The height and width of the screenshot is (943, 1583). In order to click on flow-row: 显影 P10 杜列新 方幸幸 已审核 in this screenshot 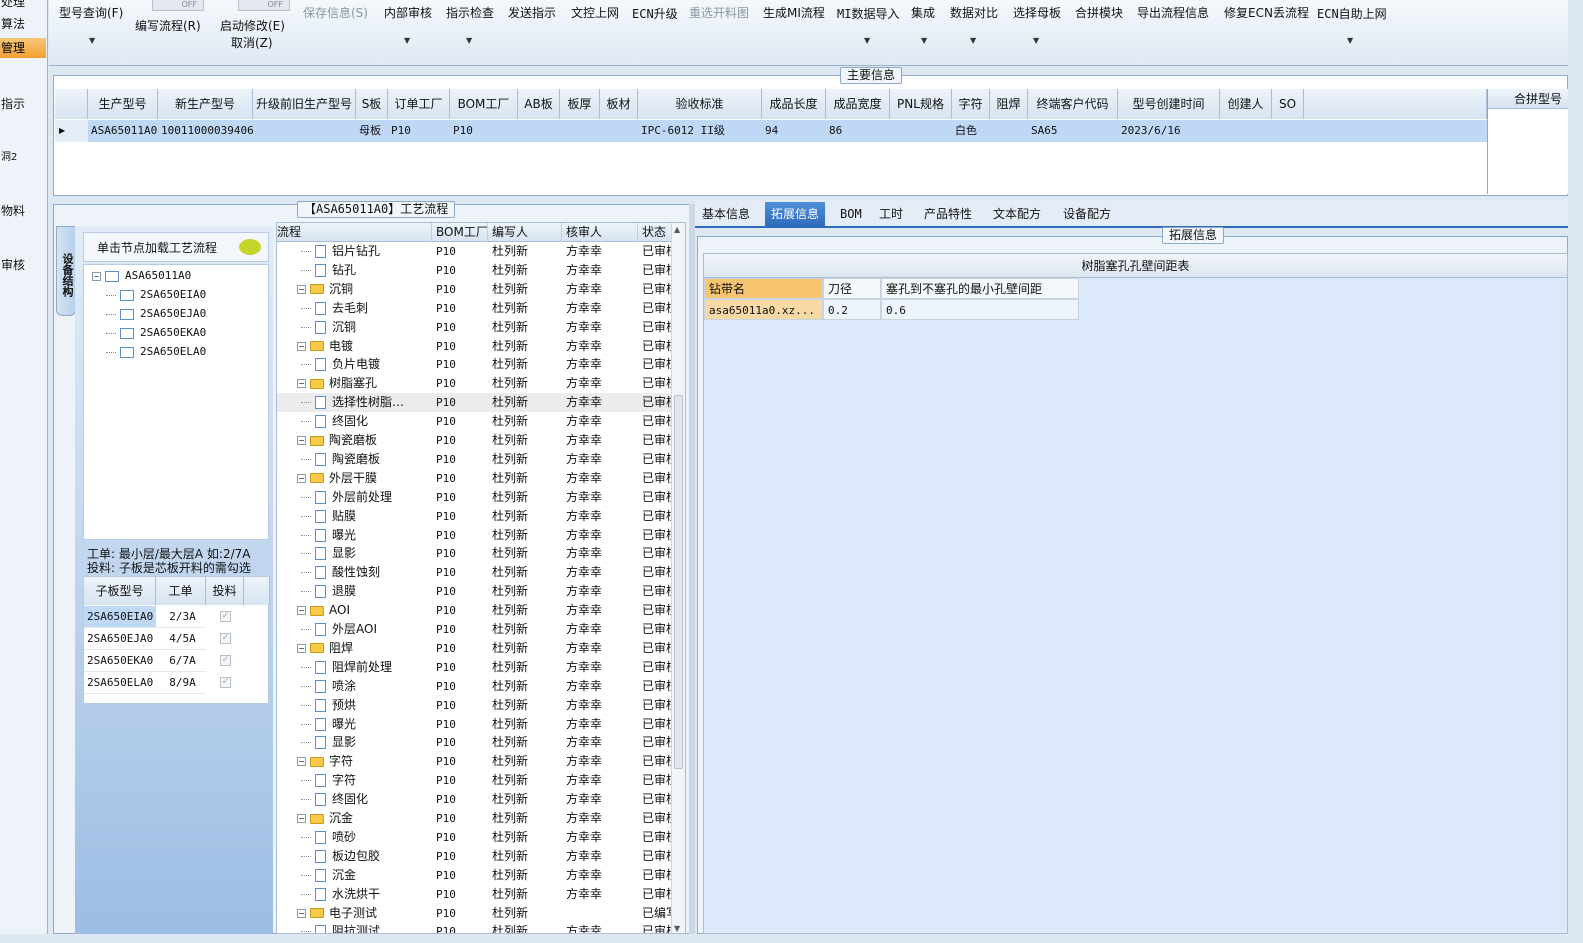, I will do `click(481, 742)`.